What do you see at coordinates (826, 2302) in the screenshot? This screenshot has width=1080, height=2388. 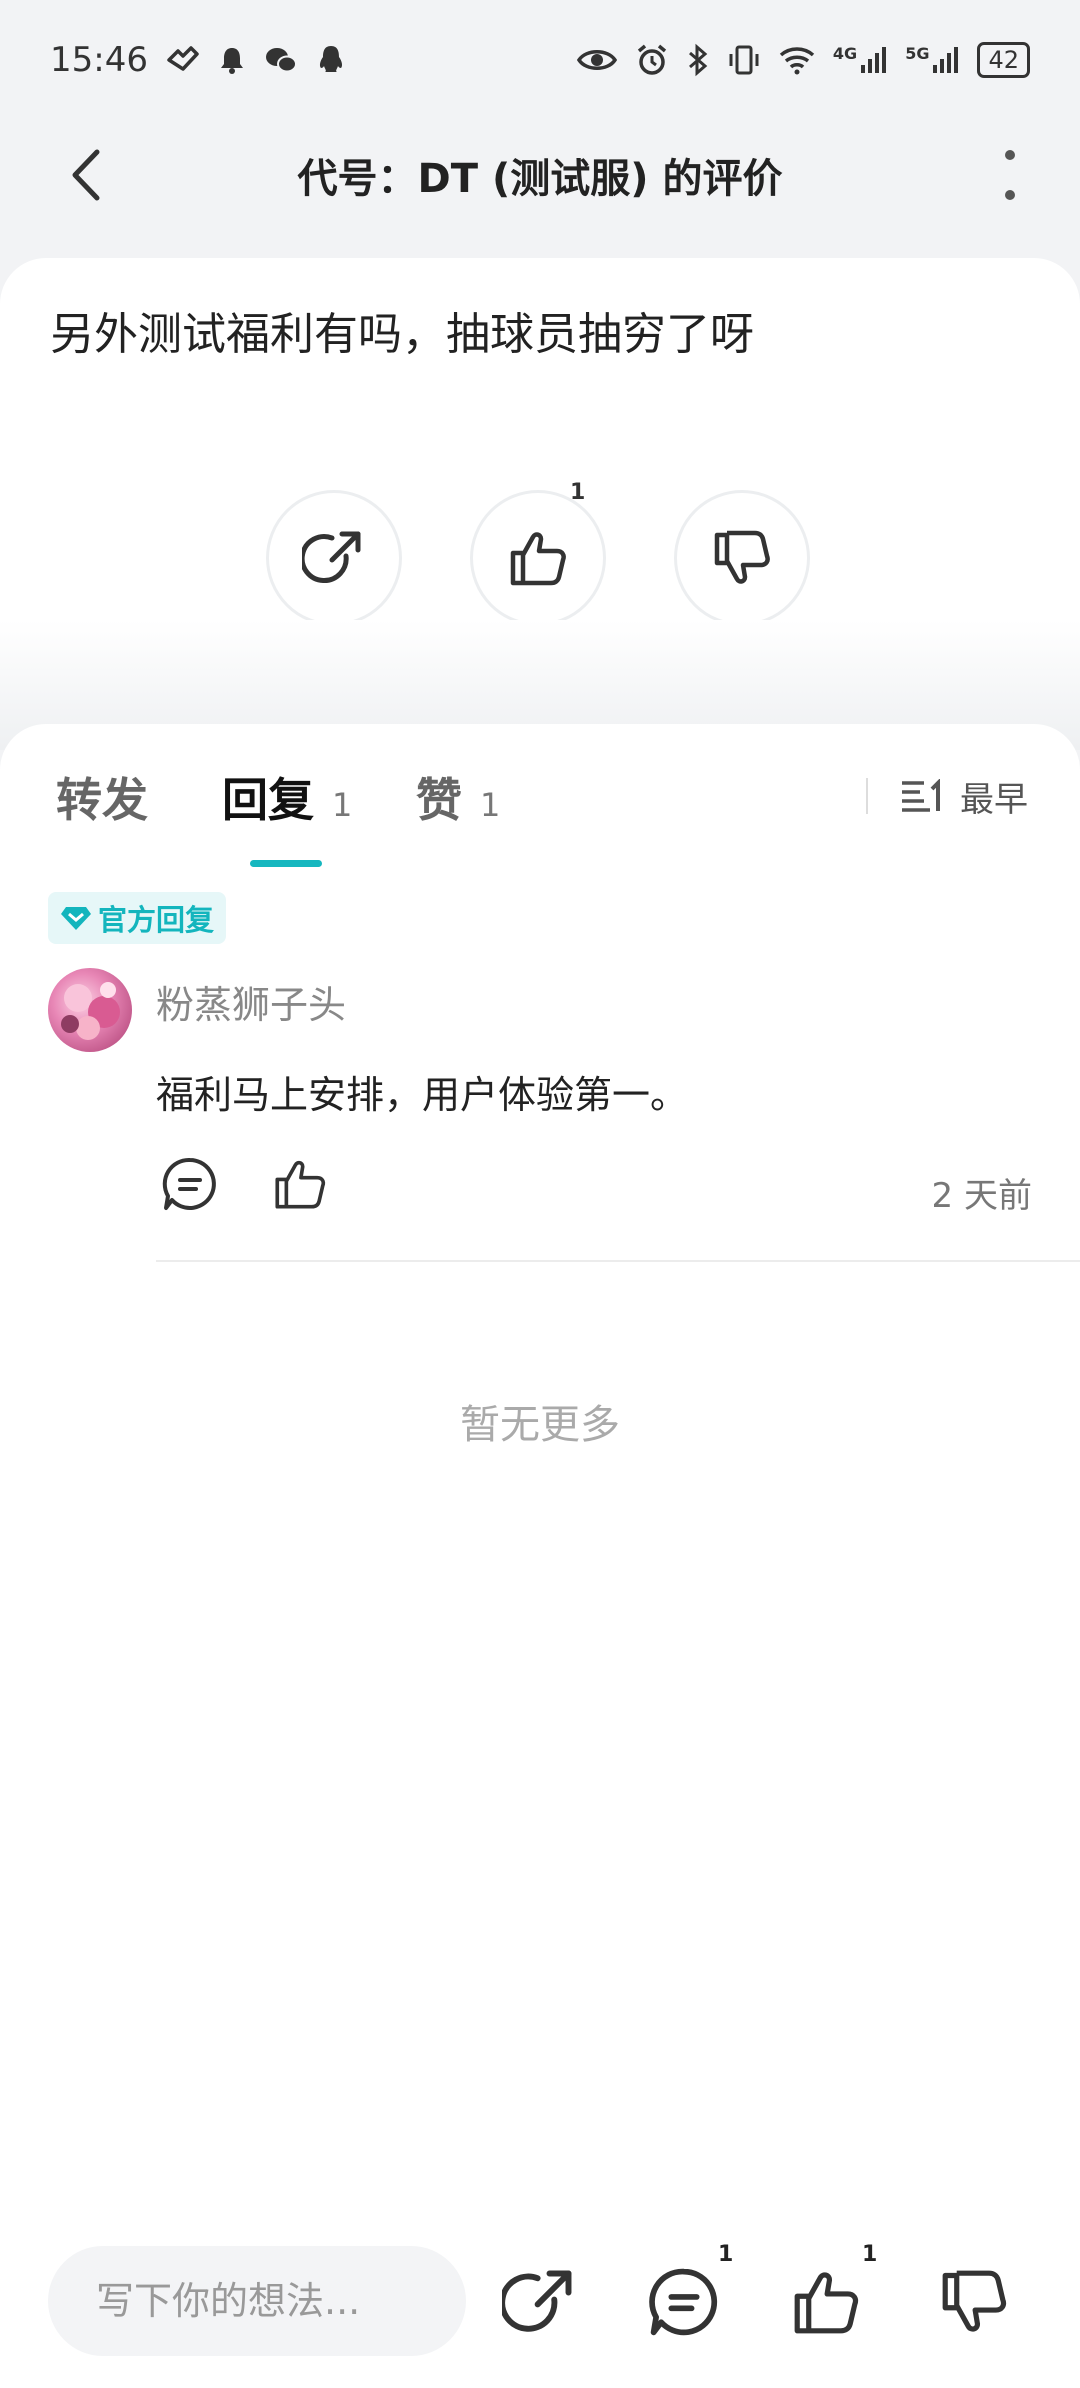 I see `bottom-like-button` at bounding box center [826, 2302].